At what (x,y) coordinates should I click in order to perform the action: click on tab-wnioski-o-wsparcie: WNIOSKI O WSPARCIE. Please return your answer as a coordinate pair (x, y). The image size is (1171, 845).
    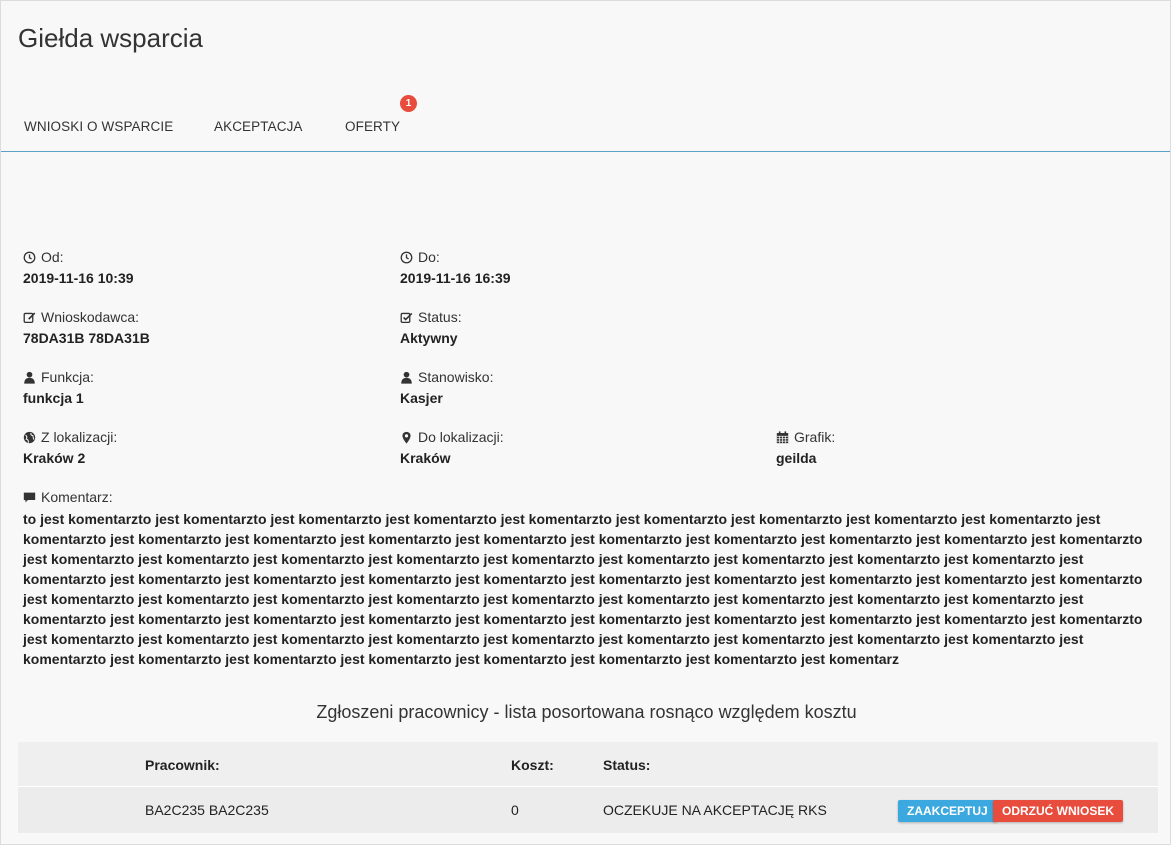
    Looking at the image, I should click on (98, 126).